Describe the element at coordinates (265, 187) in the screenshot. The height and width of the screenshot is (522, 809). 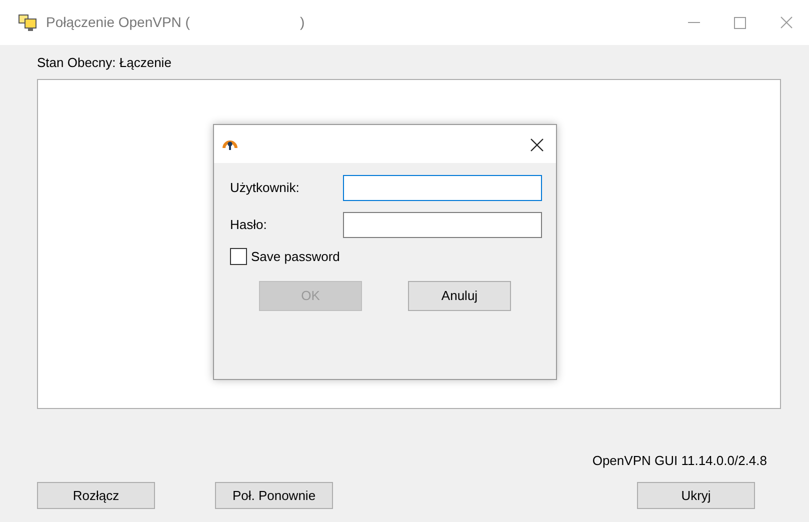
I see `field-label: Użytkownik:` at that location.